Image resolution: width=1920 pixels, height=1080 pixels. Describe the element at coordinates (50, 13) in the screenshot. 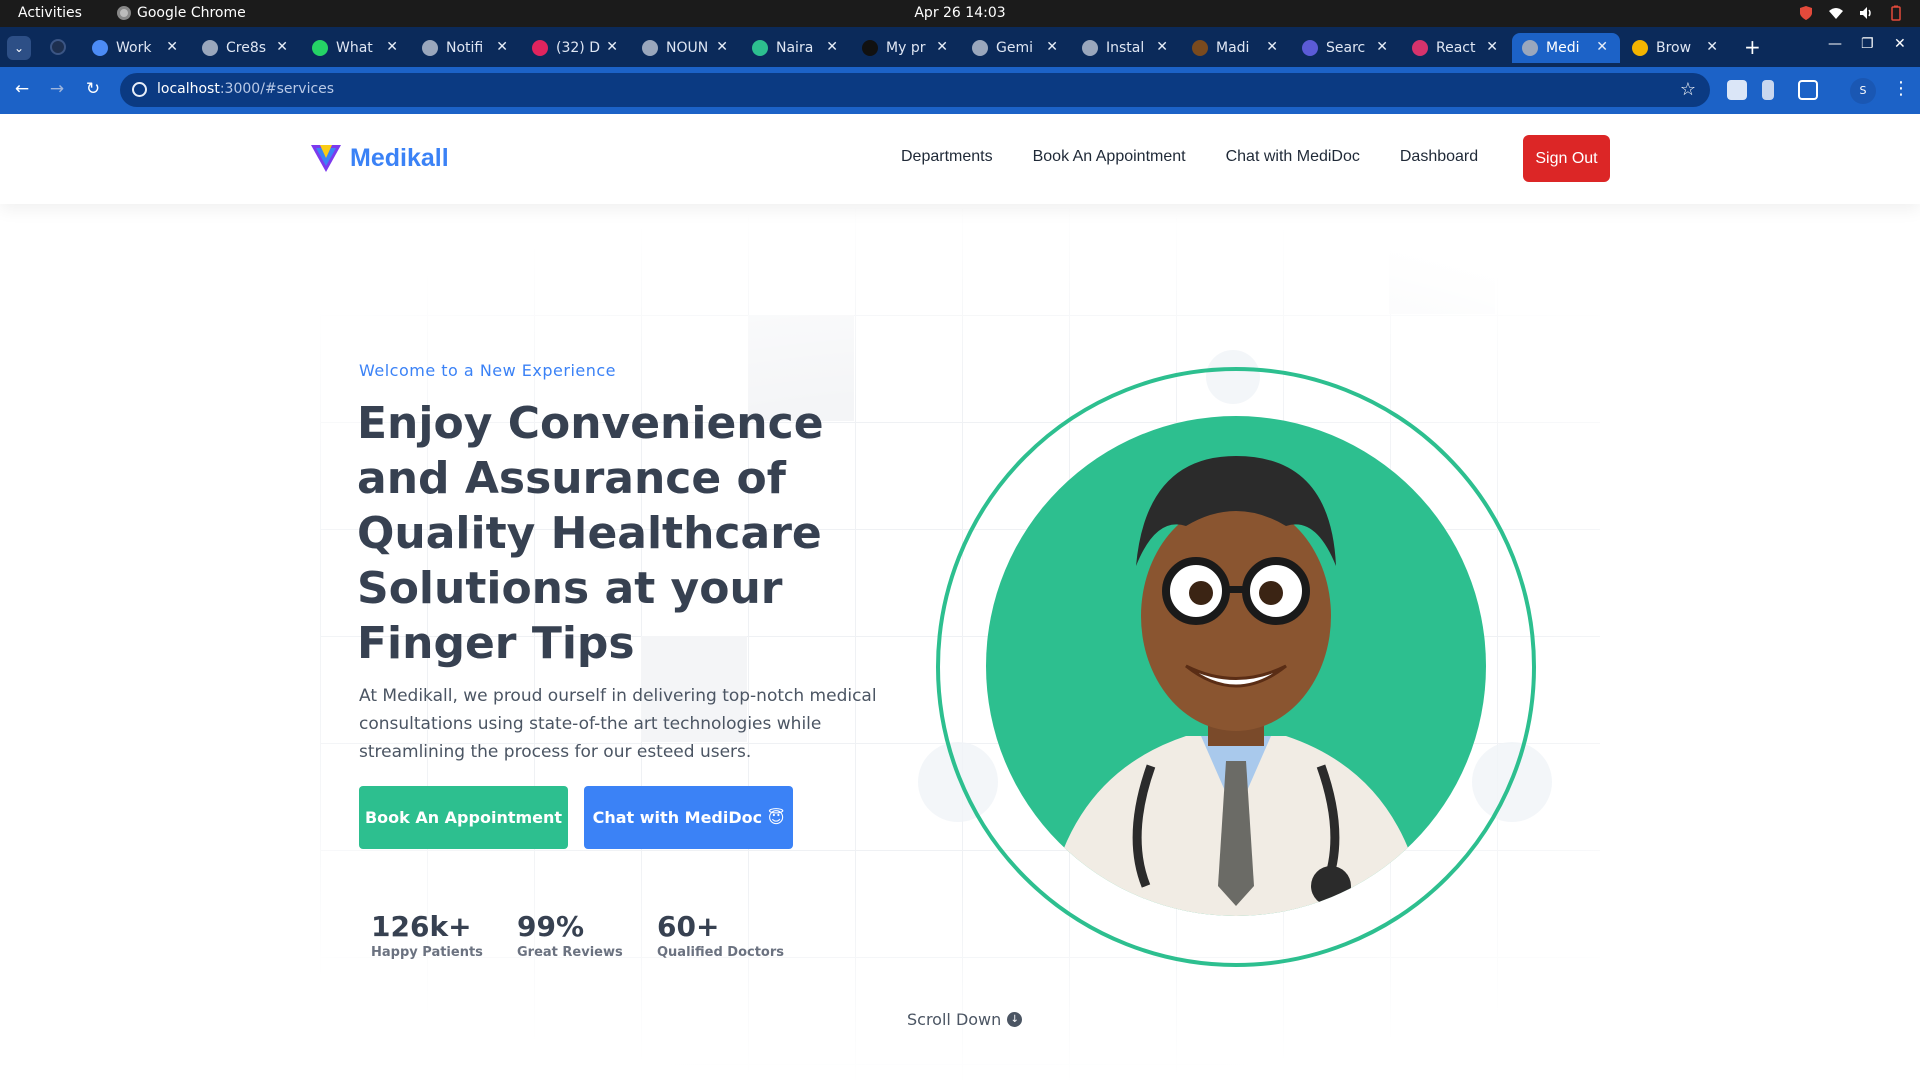

I see `activities-button: Activities` at that location.